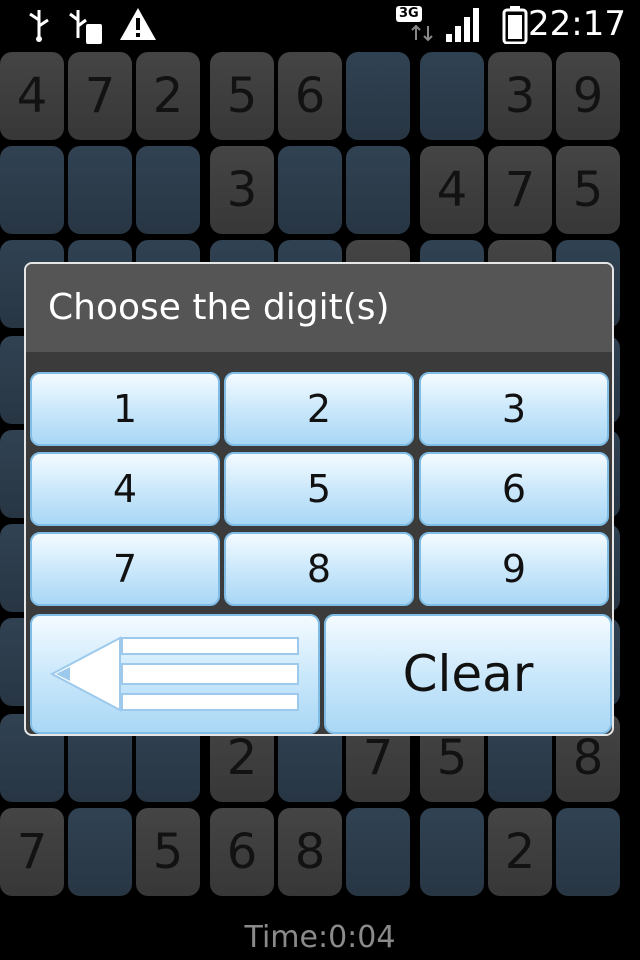 The image size is (640, 960). I want to click on digit-button-1: 1, so click(125, 409).